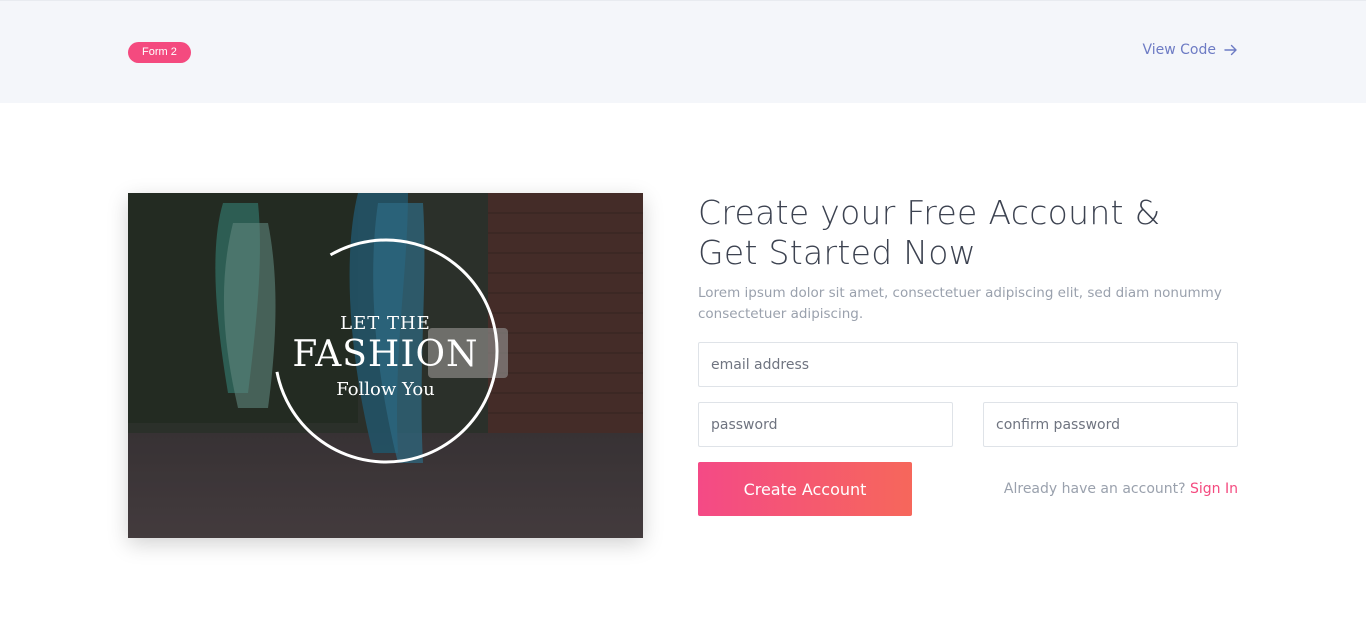 The height and width of the screenshot is (625, 1366). I want to click on view-code-link: View Code, so click(1190, 50).